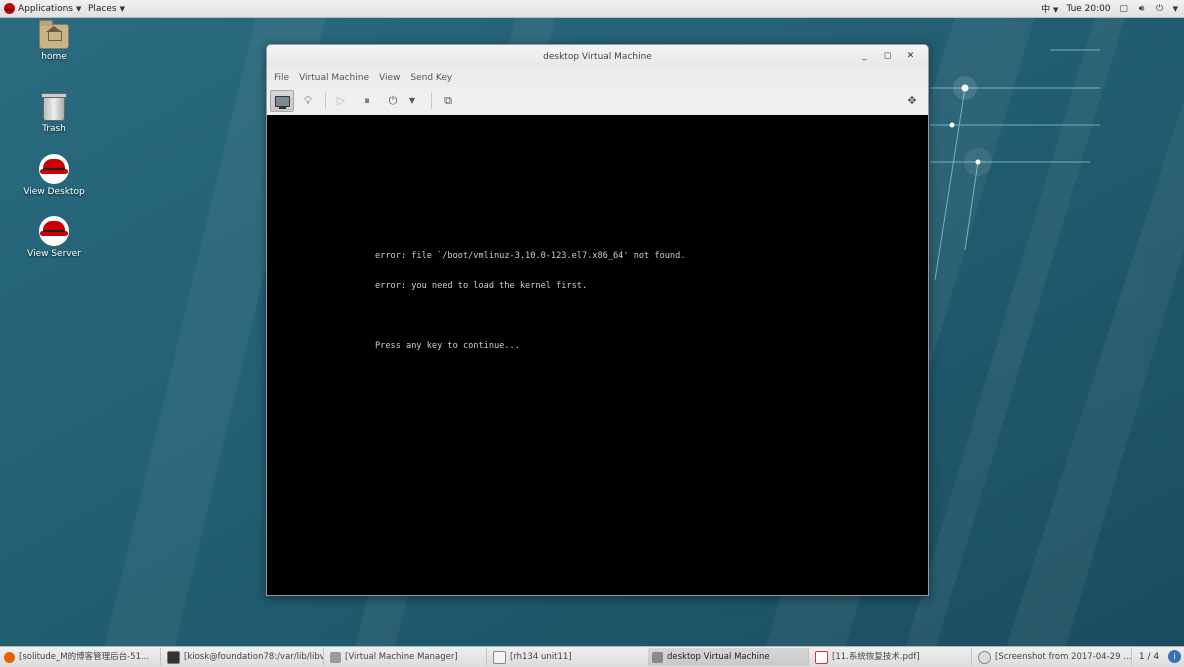 The image size is (1184, 667). I want to click on window-titlebar: desktop Virtual Machine _ ◻ ✕, so click(597, 56).